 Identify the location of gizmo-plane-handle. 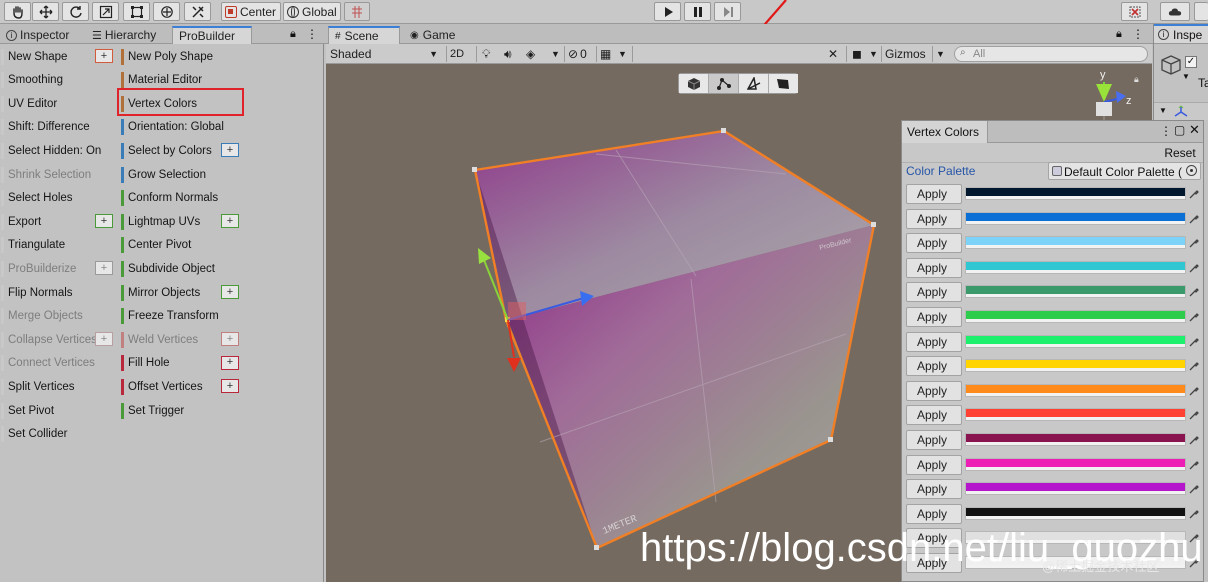
(517, 311).